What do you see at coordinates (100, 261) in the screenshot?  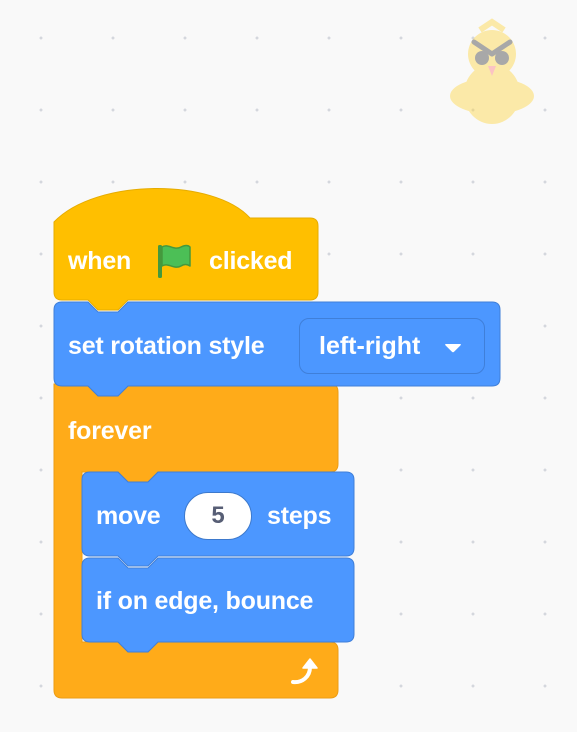 I see `when-label: when` at bounding box center [100, 261].